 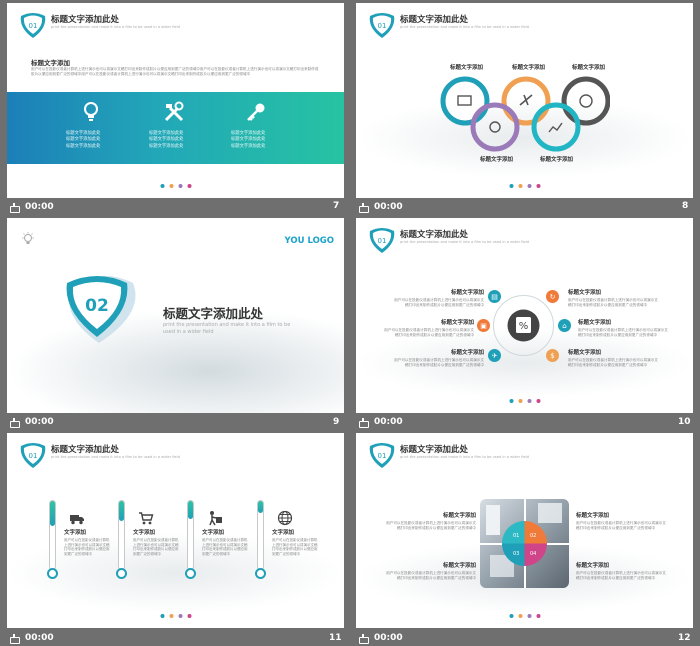 I want to click on quadrant-label: 03, so click(x=516, y=554).